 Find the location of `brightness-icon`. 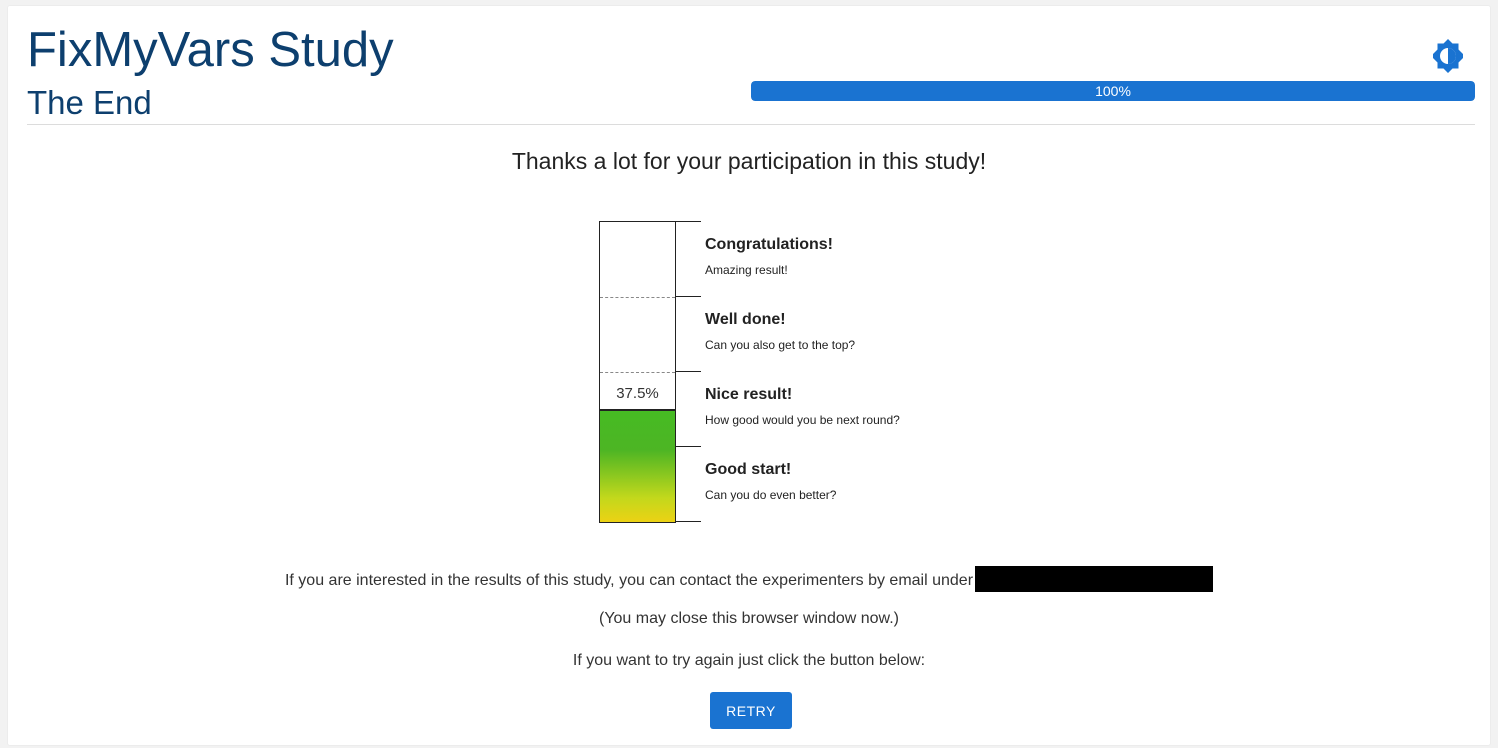

brightness-icon is located at coordinates (1448, 56).